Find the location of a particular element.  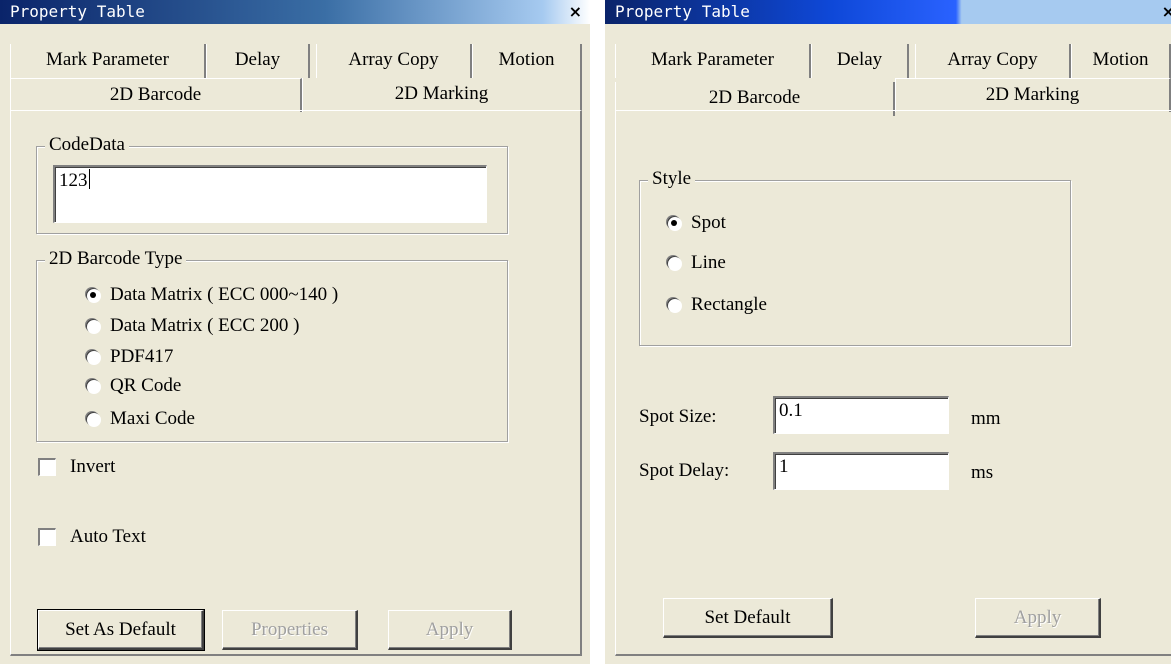

properties-button: Properties is located at coordinates (290, 630).